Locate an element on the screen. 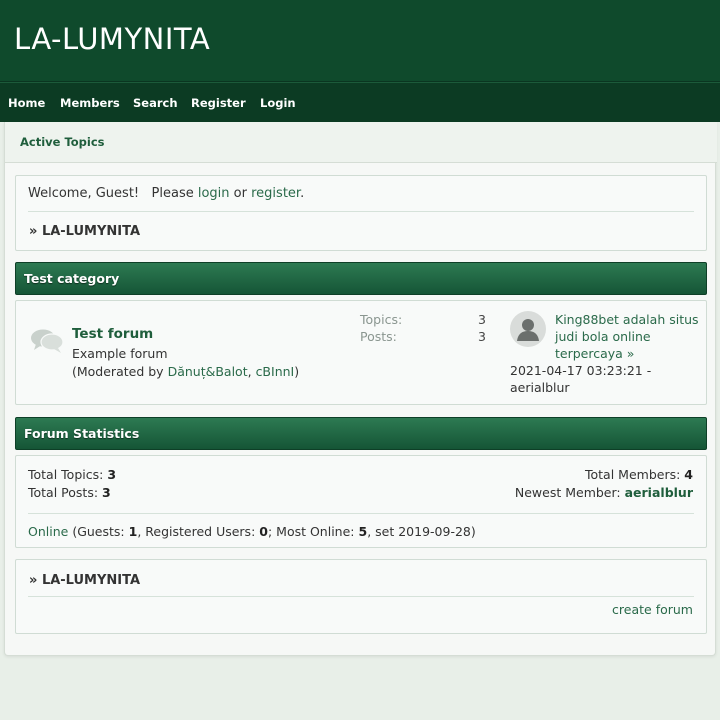 This screenshot has width=720, height=720. guests-label: (Guests: is located at coordinates (98, 531).